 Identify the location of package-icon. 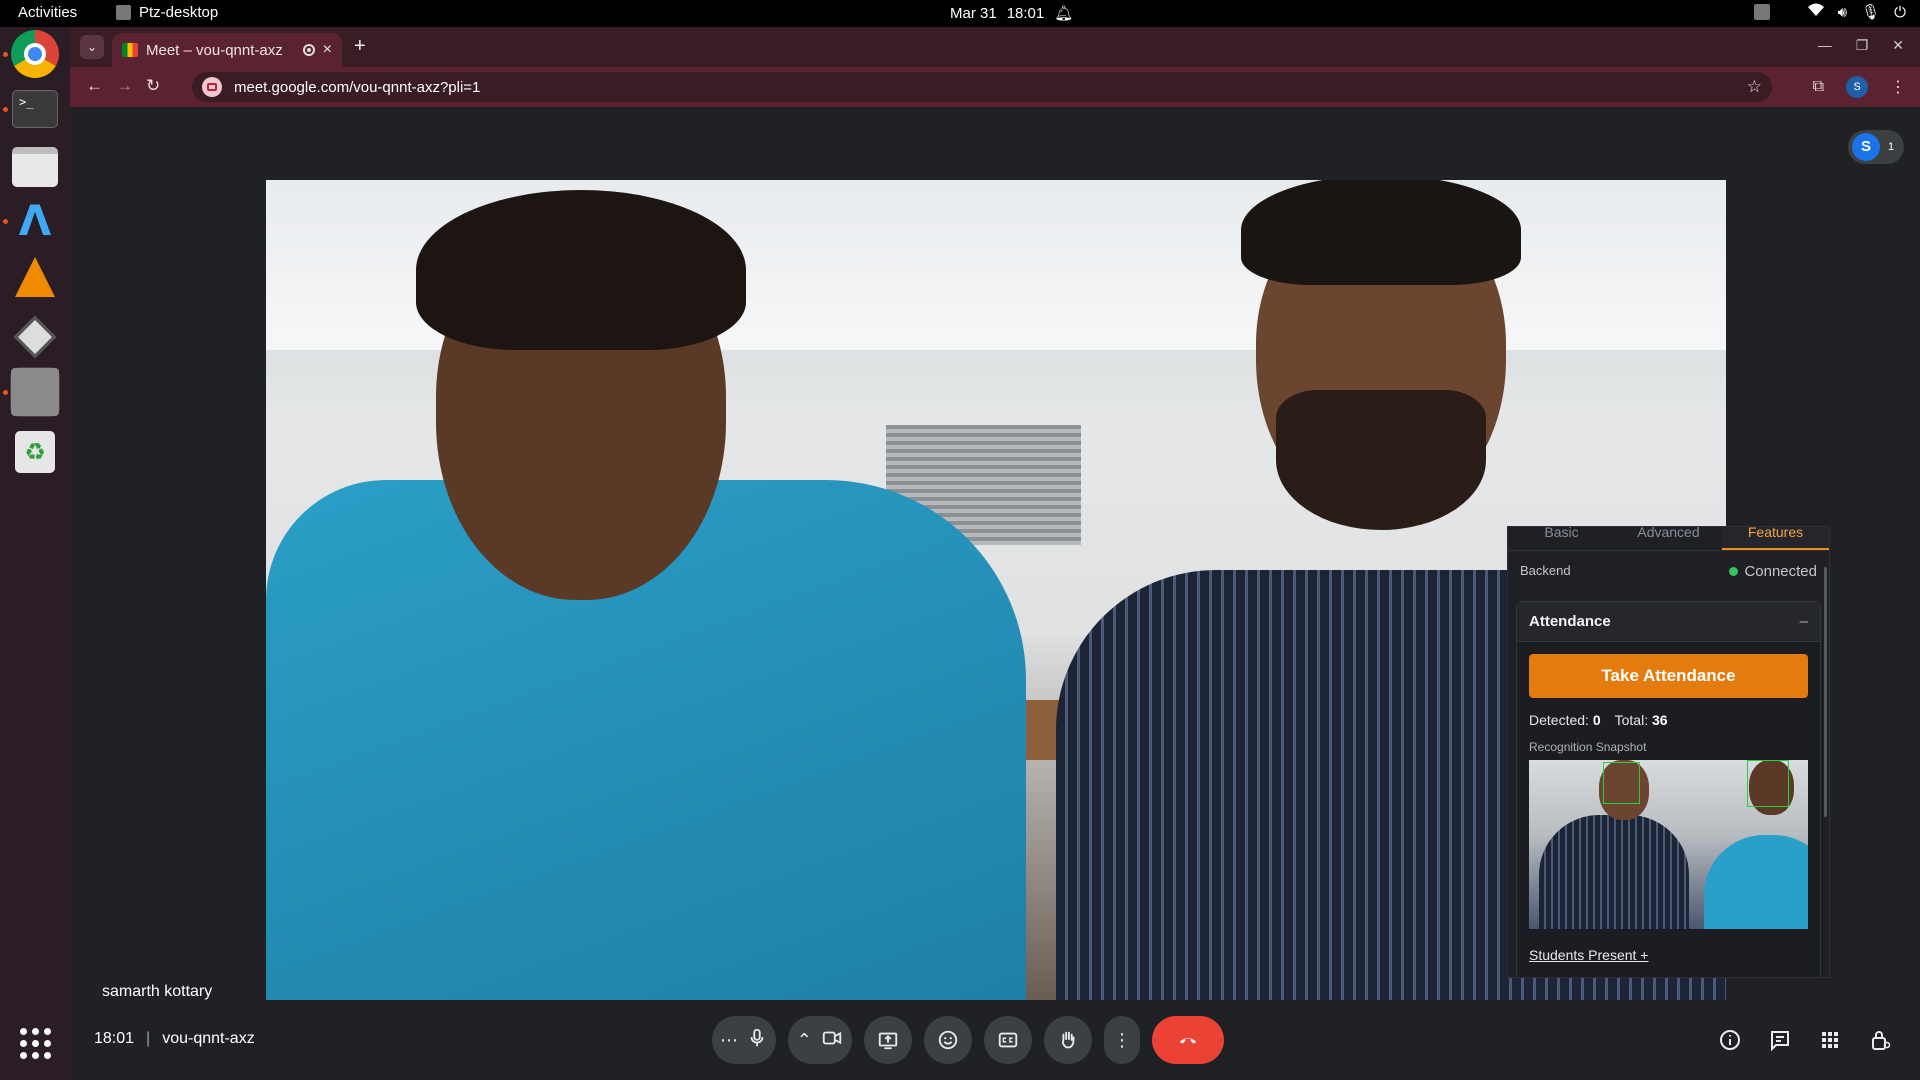
(35, 337).